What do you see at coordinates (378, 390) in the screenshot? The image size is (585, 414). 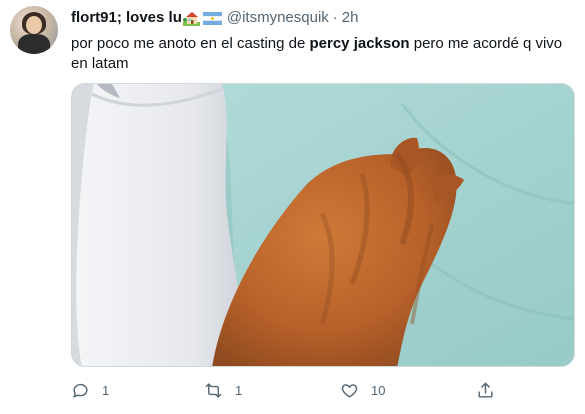 I see `like-count: 10` at bounding box center [378, 390].